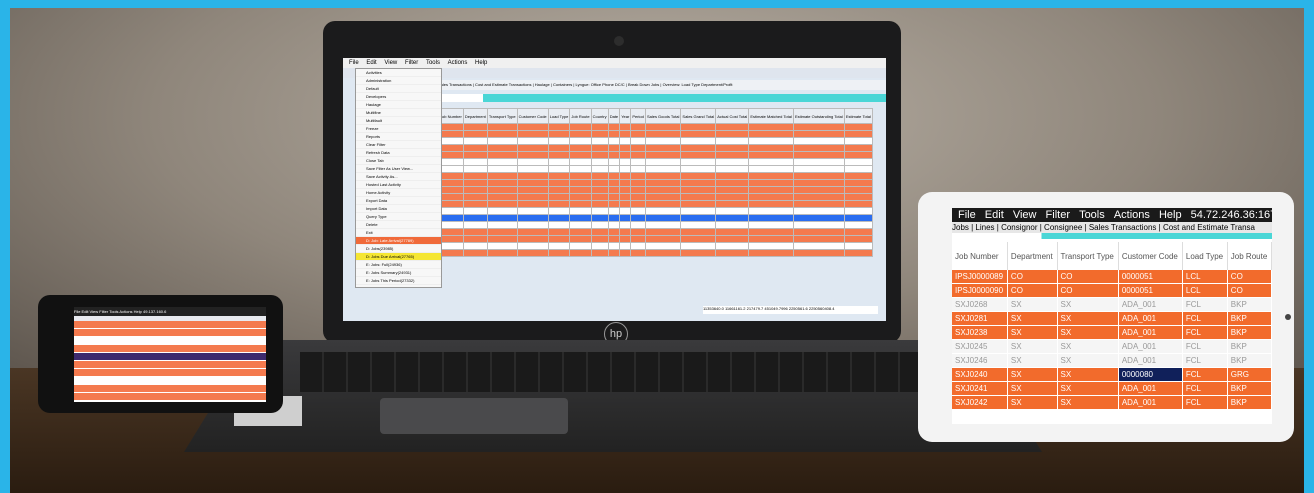  Describe the element at coordinates (1288, 317) in the screenshot. I see `tablet-home-button` at that location.